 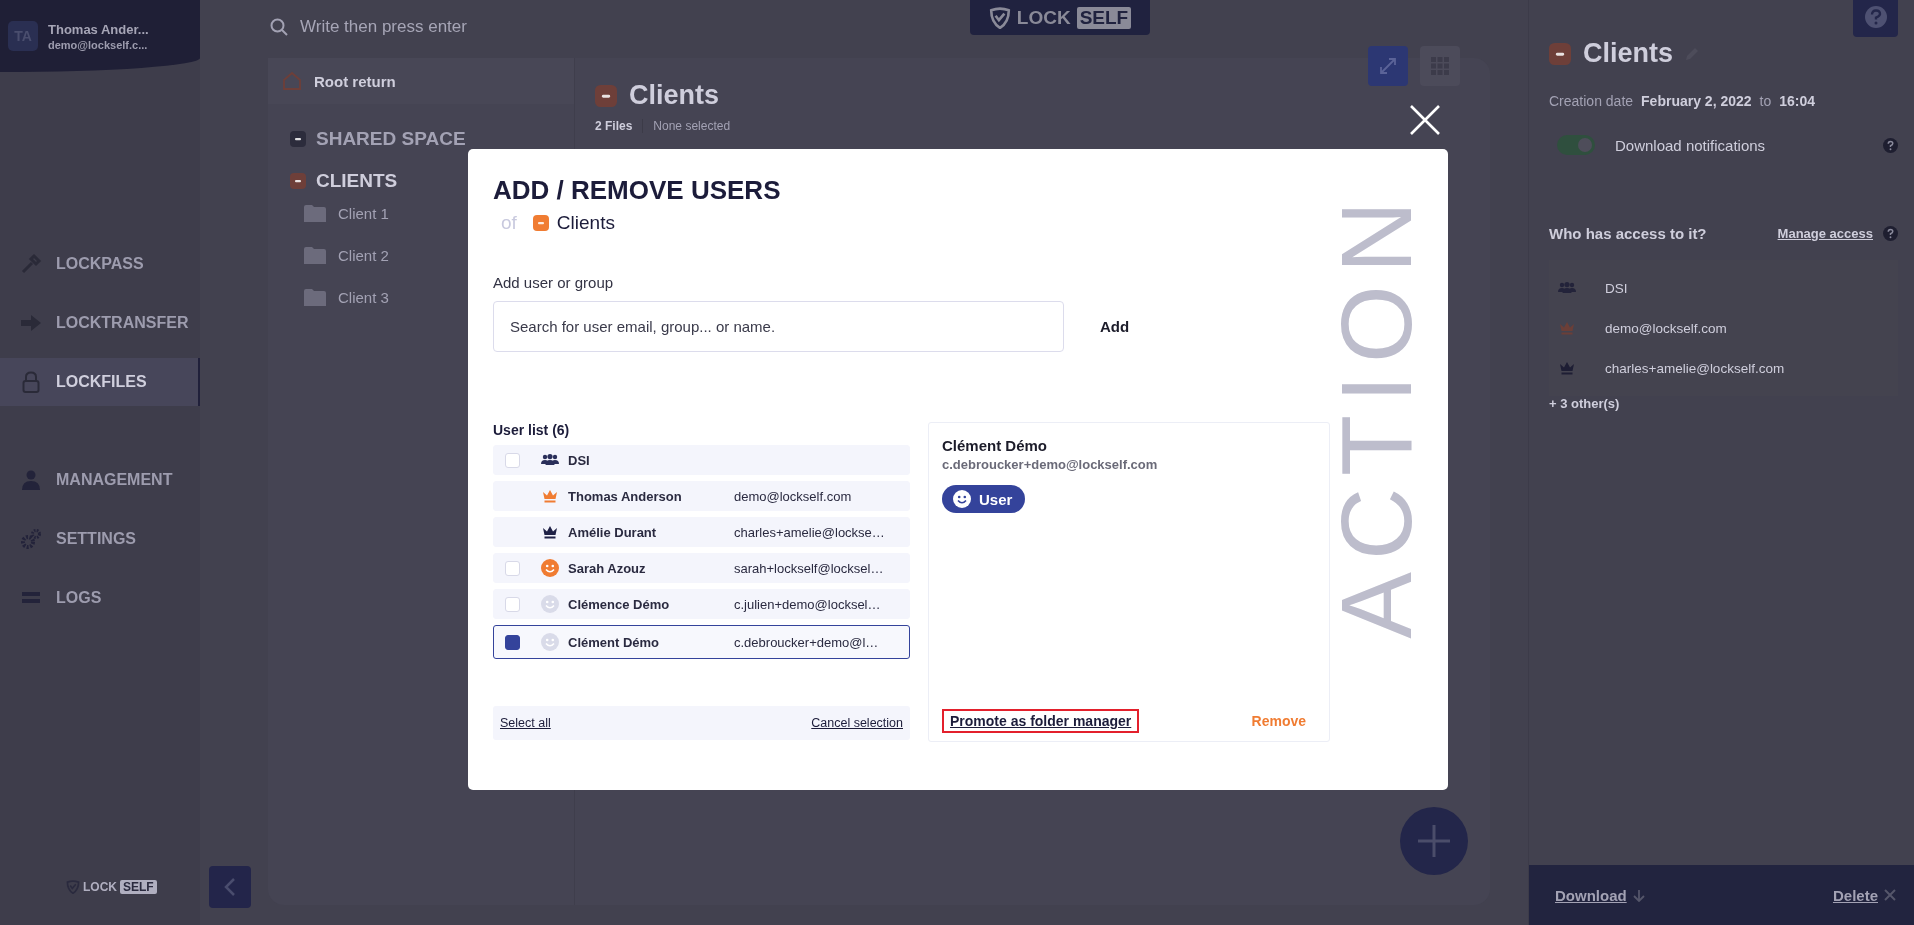 I want to click on expand-icon, so click(x=1388, y=66).